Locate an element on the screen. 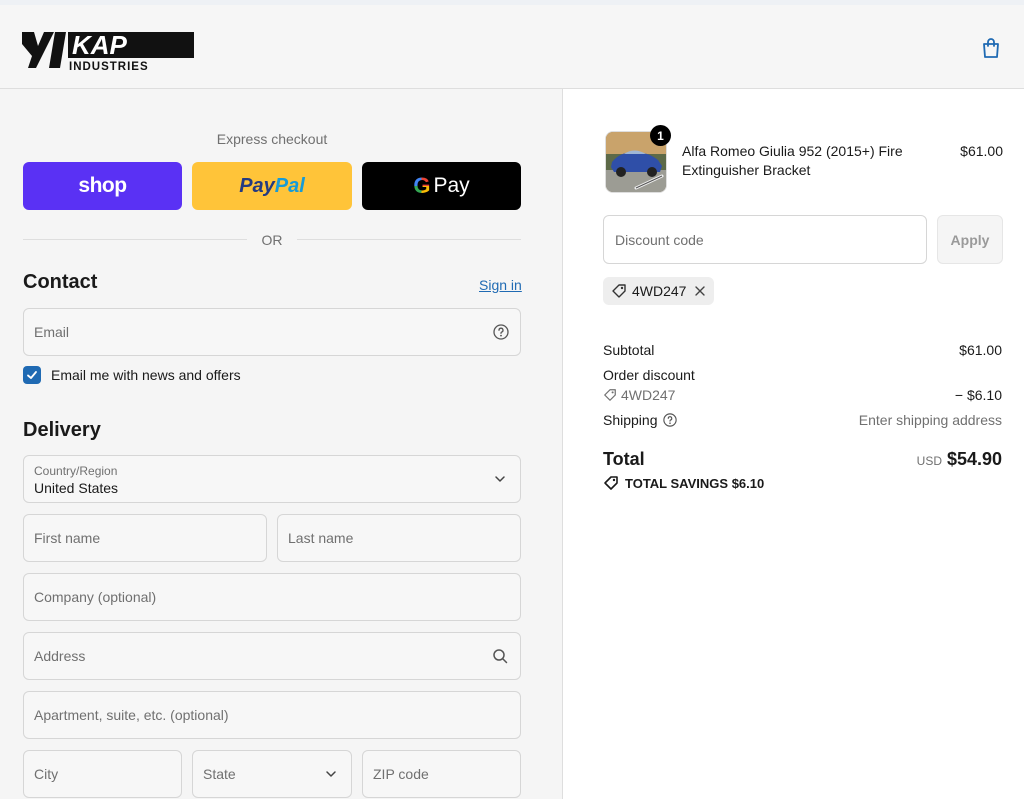  checkmark-icon is located at coordinates (32, 375).